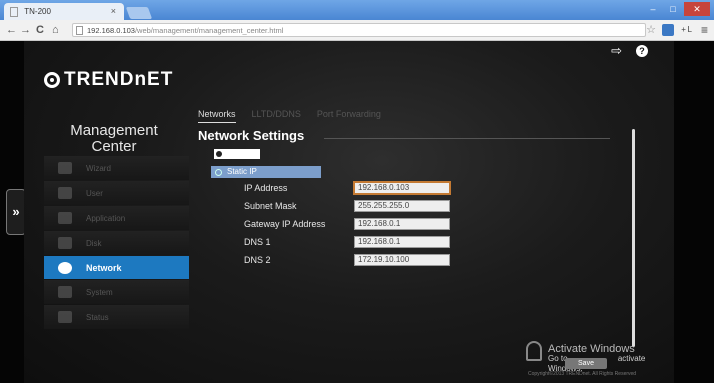 Image resolution: width=714 pixels, height=383 pixels. I want to click on bookmark-star-icon: ☆, so click(651, 29).